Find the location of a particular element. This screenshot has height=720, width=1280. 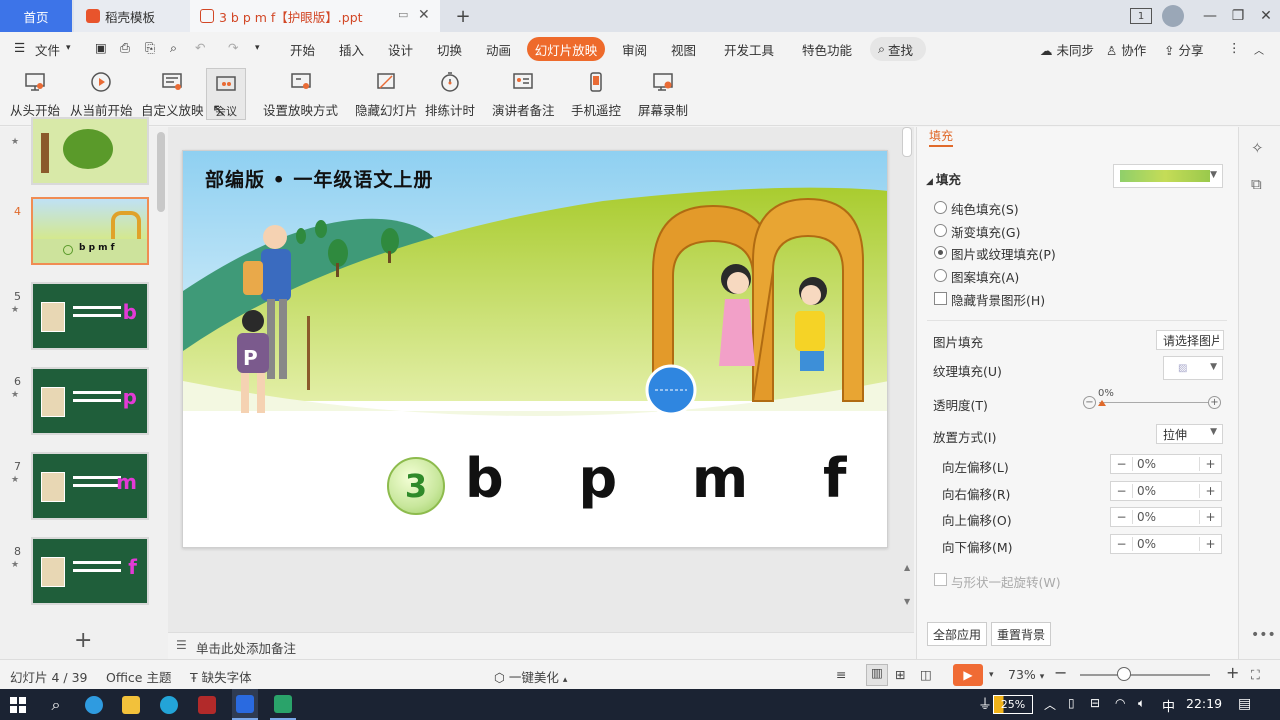

save-icon: ▣ is located at coordinates (101, 47).